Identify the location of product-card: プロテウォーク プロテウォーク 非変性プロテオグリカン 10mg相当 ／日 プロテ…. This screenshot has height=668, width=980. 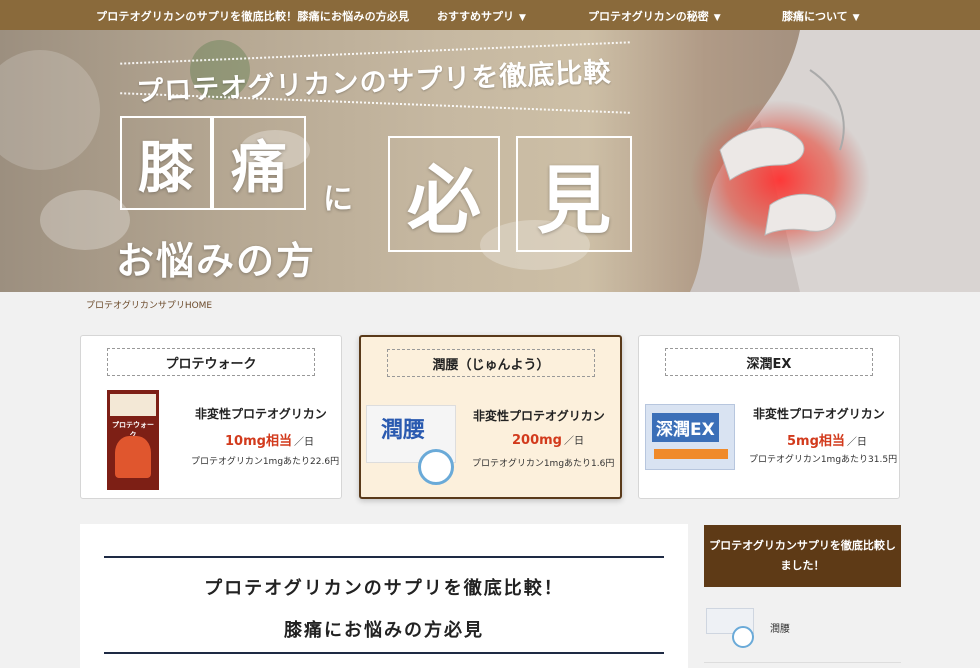
(211, 417).